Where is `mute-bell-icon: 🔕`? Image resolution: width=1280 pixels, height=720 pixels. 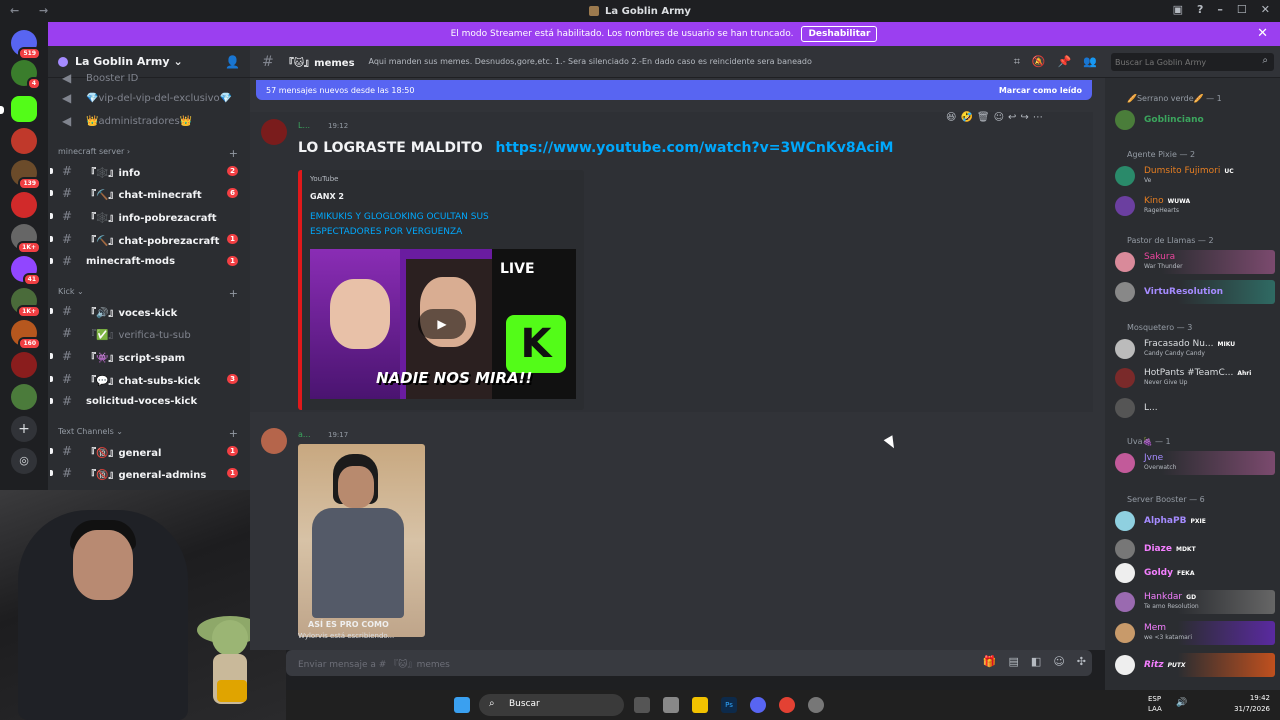 mute-bell-icon: 🔕 is located at coordinates (1039, 62).